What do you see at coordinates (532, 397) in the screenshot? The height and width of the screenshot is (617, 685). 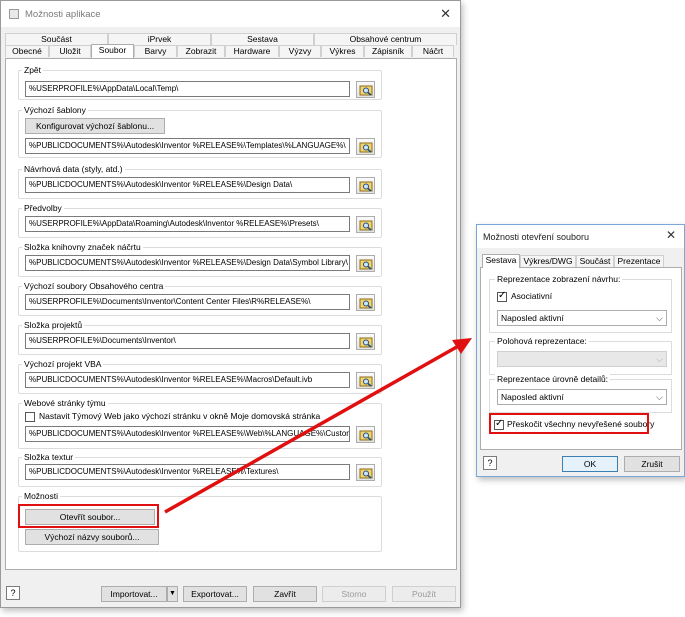 I see `lod-value: Naposled aktivní` at bounding box center [532, 397].